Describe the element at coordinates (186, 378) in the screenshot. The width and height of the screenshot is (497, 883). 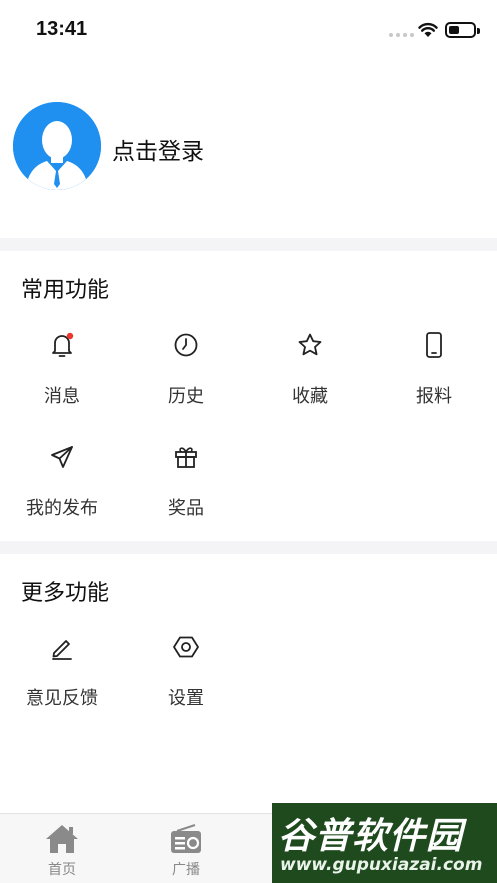
I see `menu-item-history: 历史` at that location.